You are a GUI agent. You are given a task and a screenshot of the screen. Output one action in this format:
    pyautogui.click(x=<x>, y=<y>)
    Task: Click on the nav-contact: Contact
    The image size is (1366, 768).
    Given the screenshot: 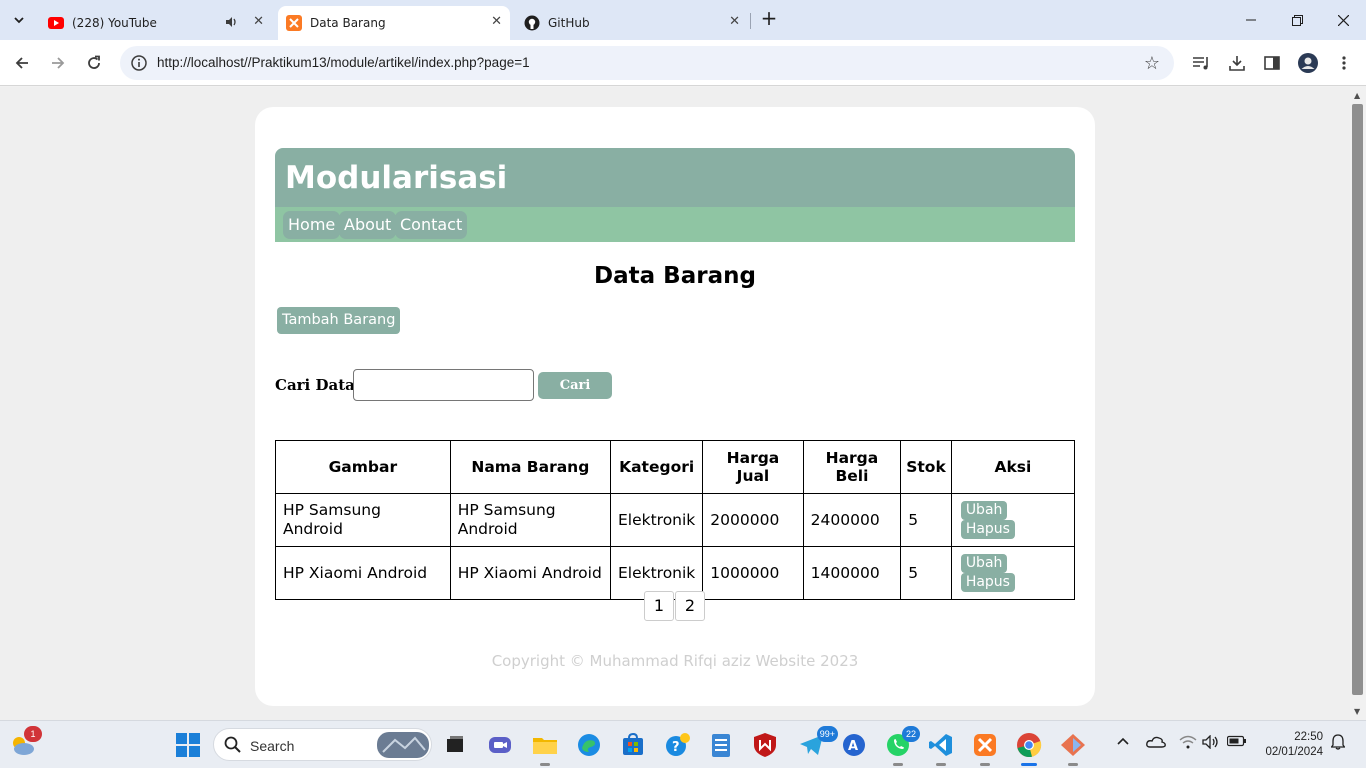 What is the action you would take?
    pyautogui.click(x=431, y=225)
    